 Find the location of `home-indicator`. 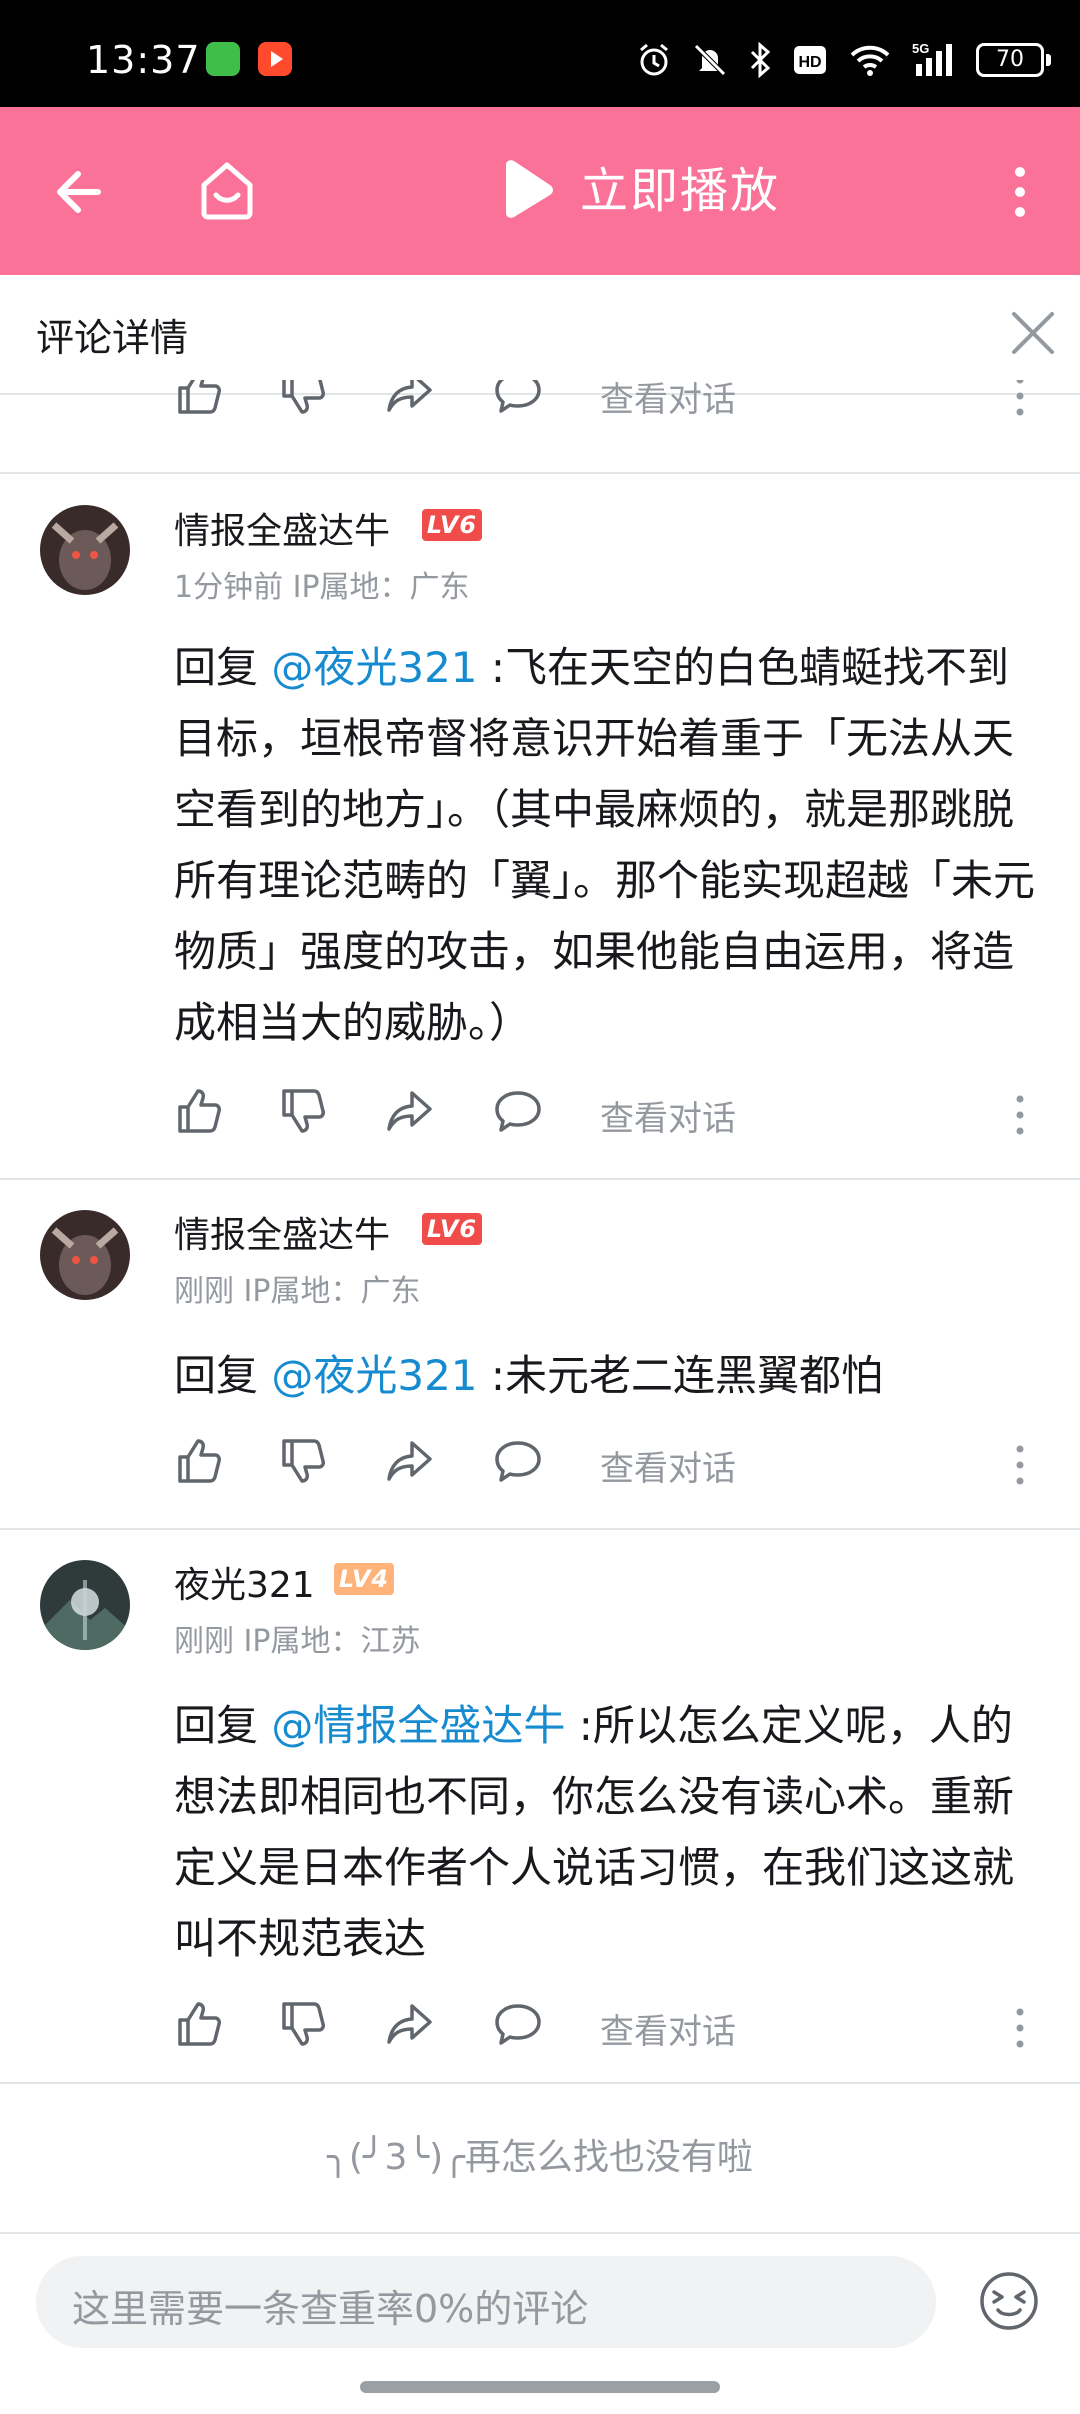

home-indicator is located at coordinates (540, 2387).